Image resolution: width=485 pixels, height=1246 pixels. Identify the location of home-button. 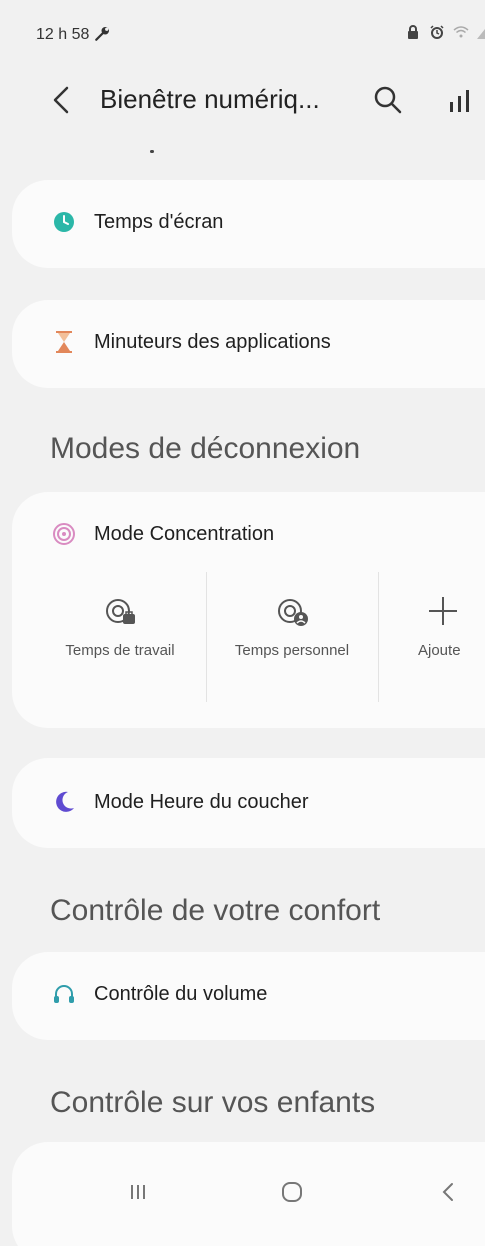
(292, 1192).